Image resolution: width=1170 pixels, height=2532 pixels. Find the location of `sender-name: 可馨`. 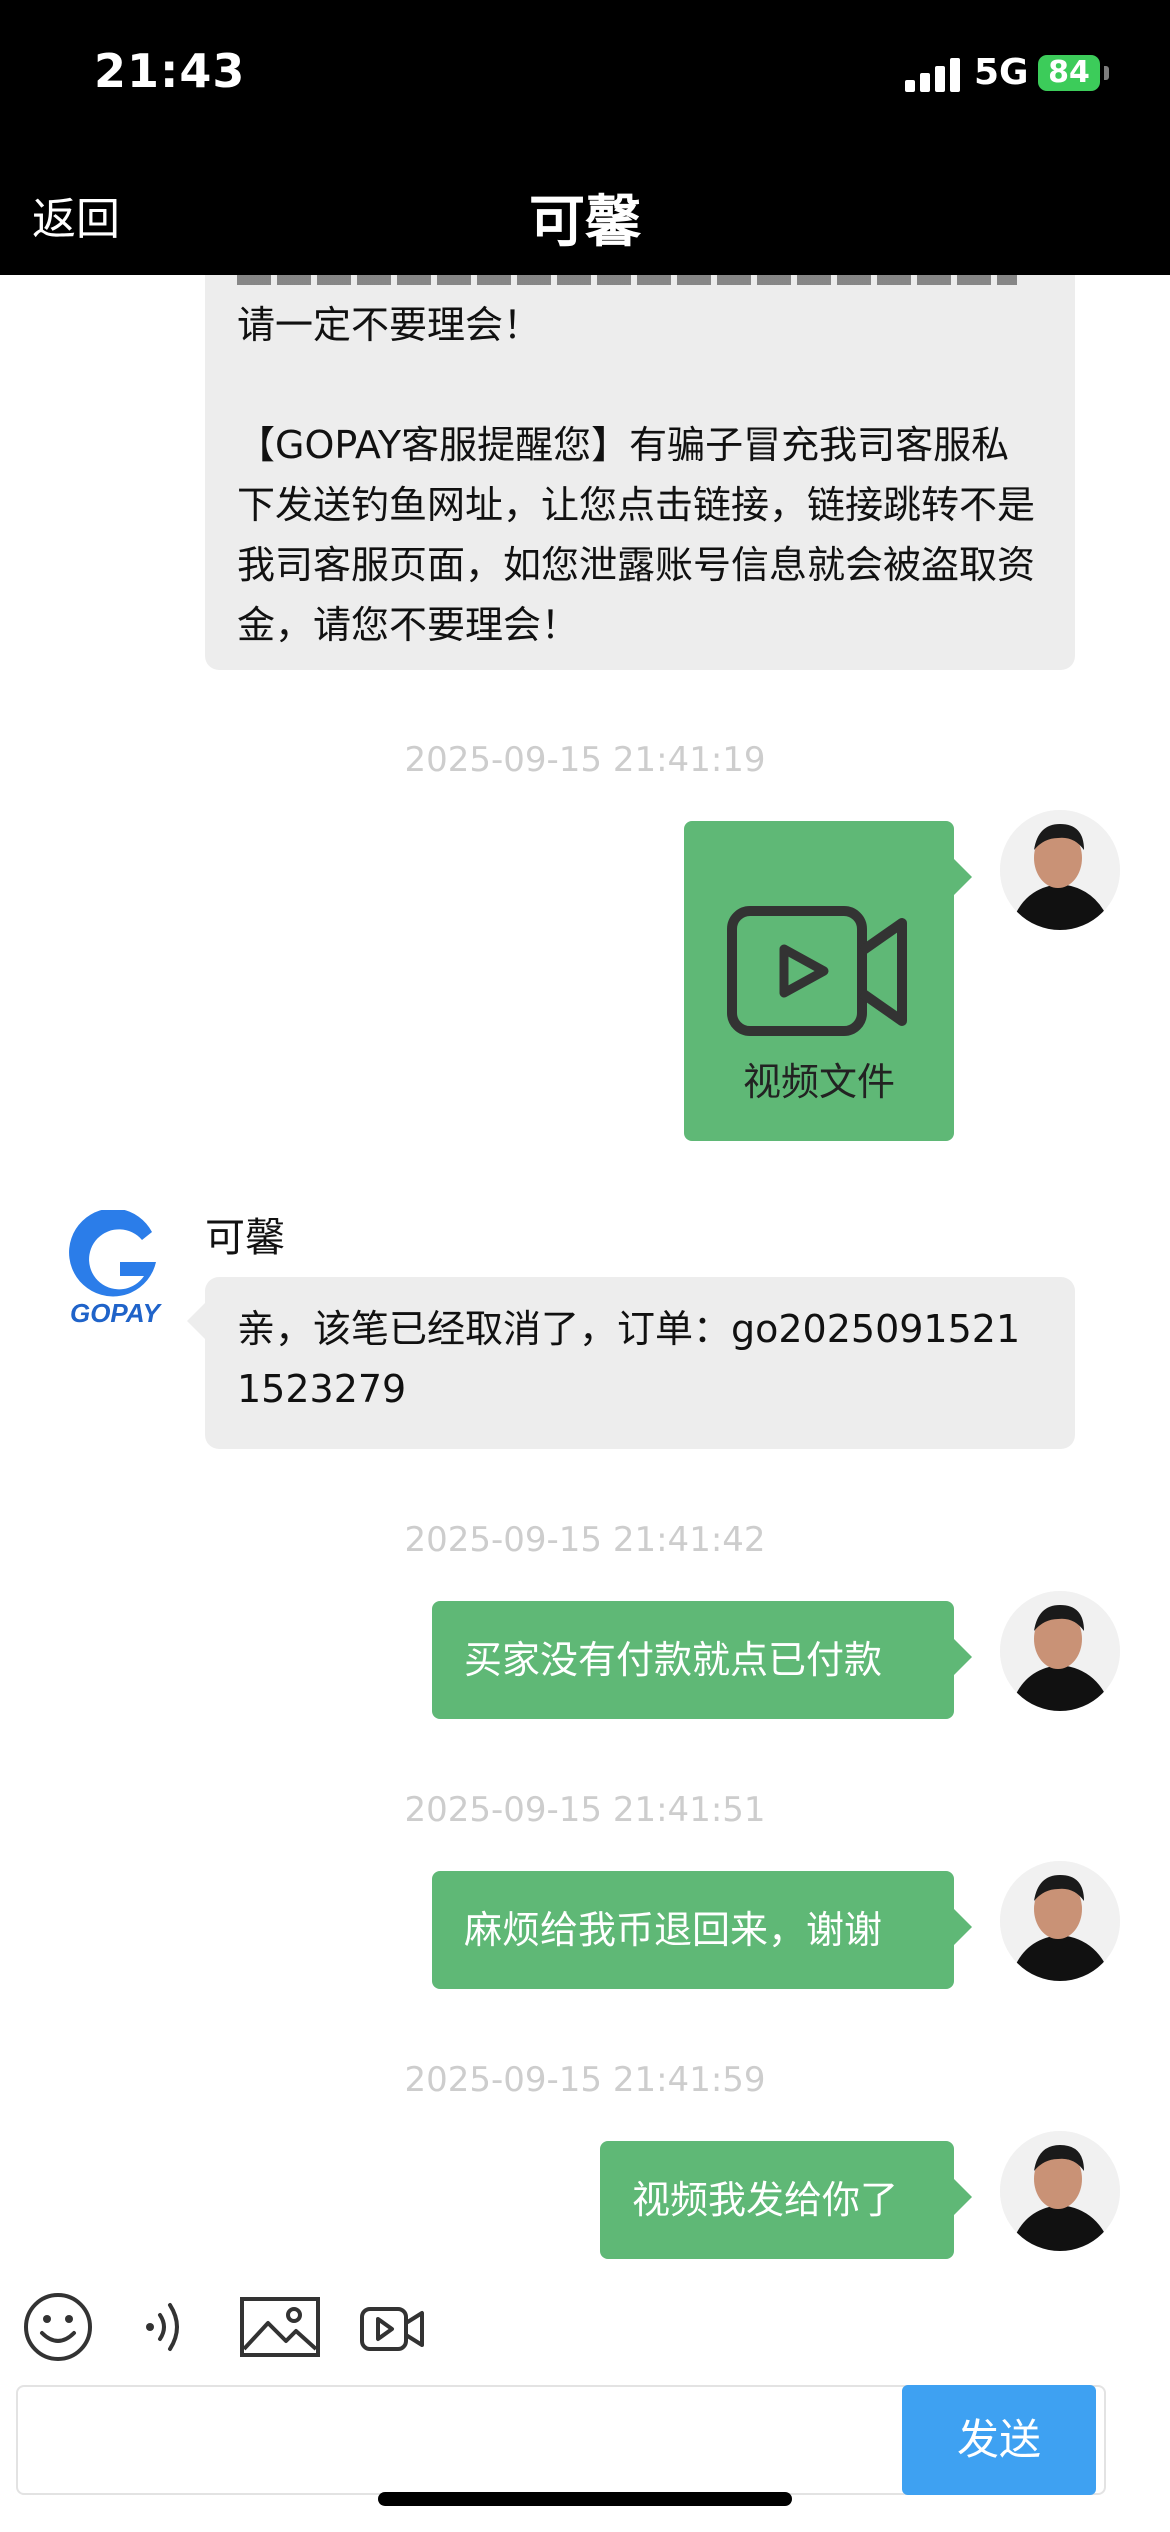

sender-name: 可馨 is located at coordinates (245, 1238).